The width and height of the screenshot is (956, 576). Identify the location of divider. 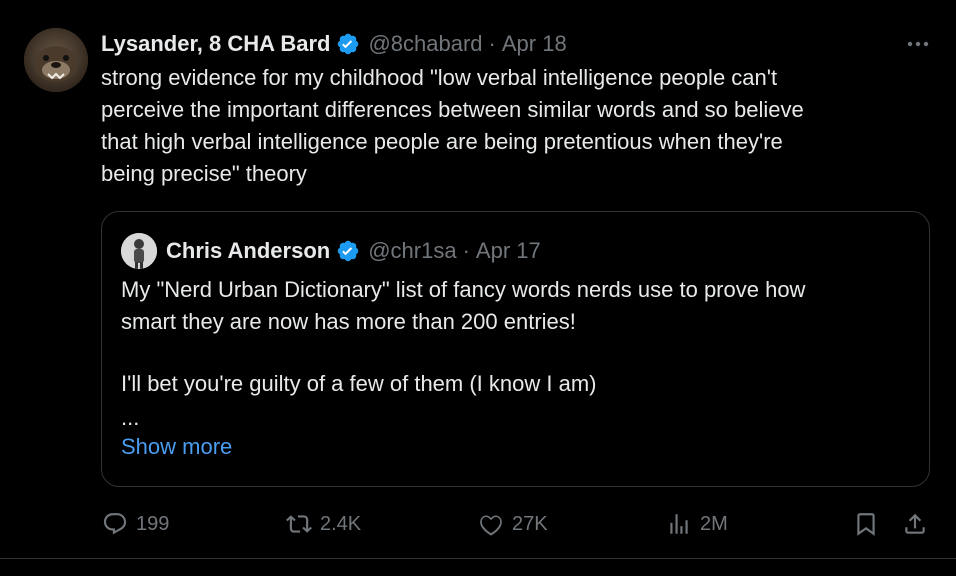
(478, 558).